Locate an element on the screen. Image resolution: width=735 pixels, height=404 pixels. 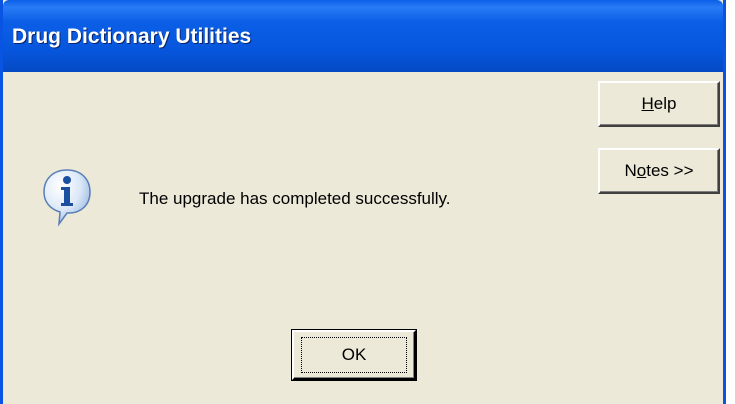
help-button: Help is located at coordinates (659, 104).